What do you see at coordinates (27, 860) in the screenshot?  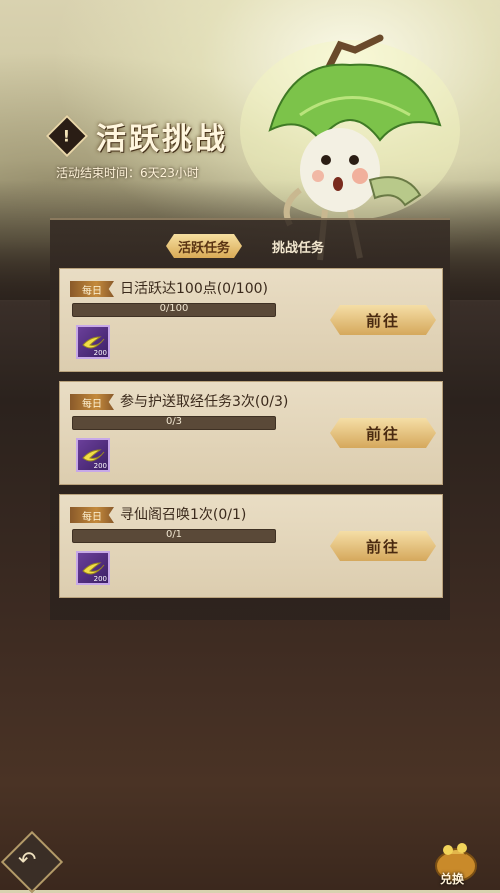 I see `back-arrow-icon: ↶` at bounding box center [27, 860].